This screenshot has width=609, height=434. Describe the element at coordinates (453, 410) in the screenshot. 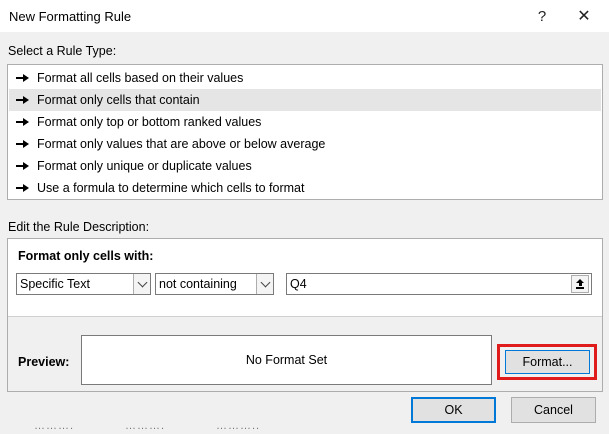

I see `ok-button: OK` at that location.